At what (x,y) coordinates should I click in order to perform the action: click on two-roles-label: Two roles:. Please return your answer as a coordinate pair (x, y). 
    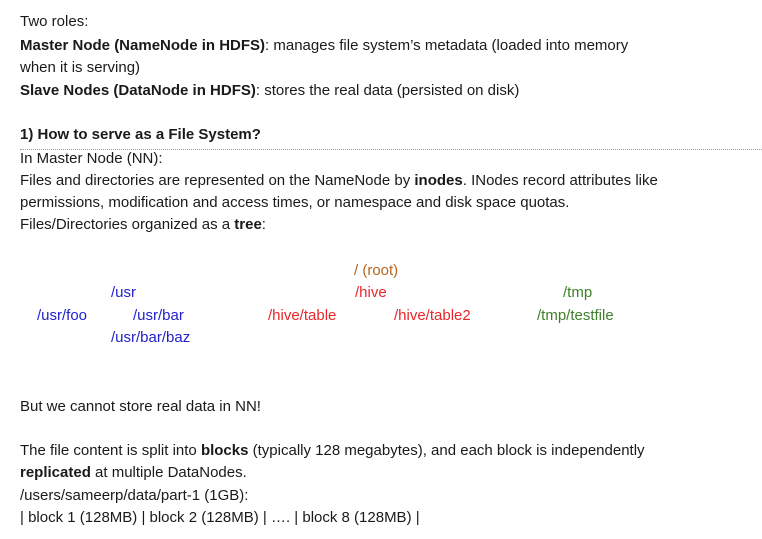
    Looking at the image, I should click on (54, 21).